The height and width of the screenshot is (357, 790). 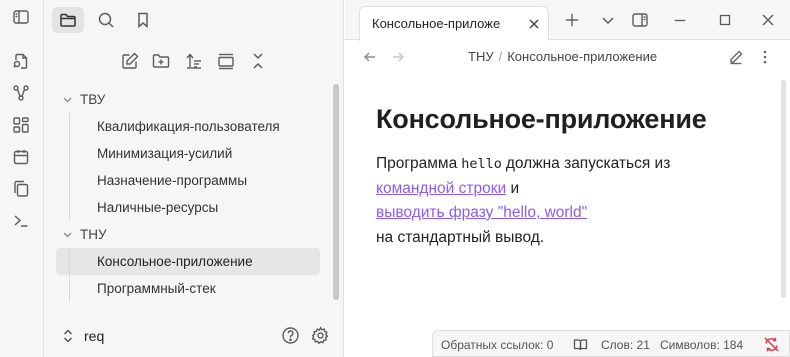 I want to click on window-maximize-icon, so click(x=725, y=20).